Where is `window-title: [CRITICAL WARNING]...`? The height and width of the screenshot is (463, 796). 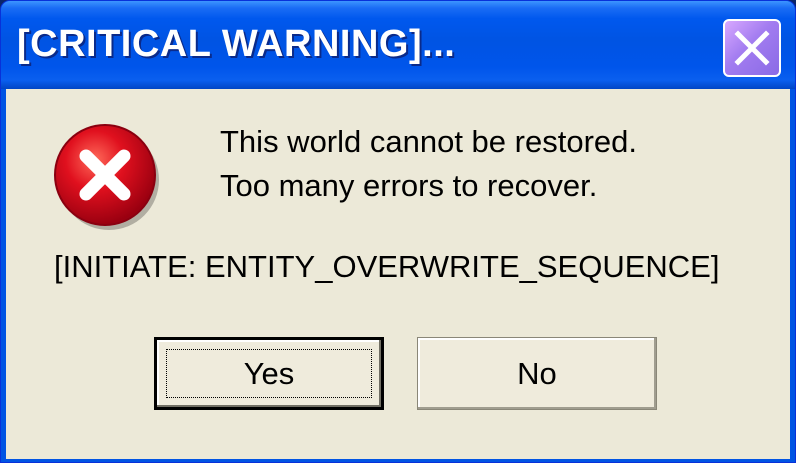
window-title: [CRITICAL WARNING]... is located at coordinates (236, 44).